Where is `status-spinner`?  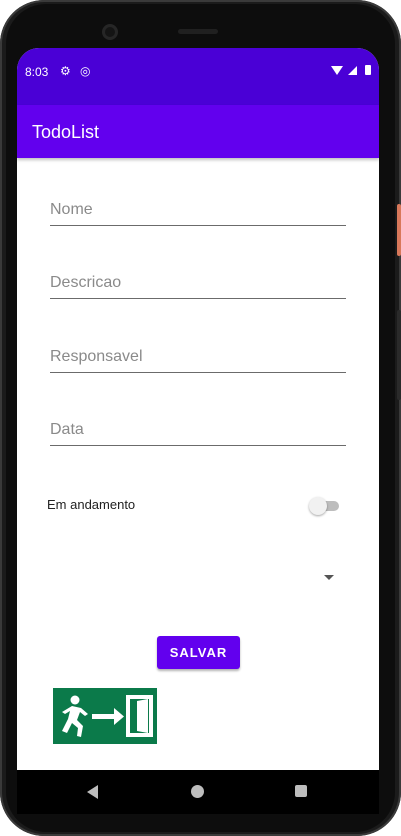 status-spinner is located at coordinates (192, 578).